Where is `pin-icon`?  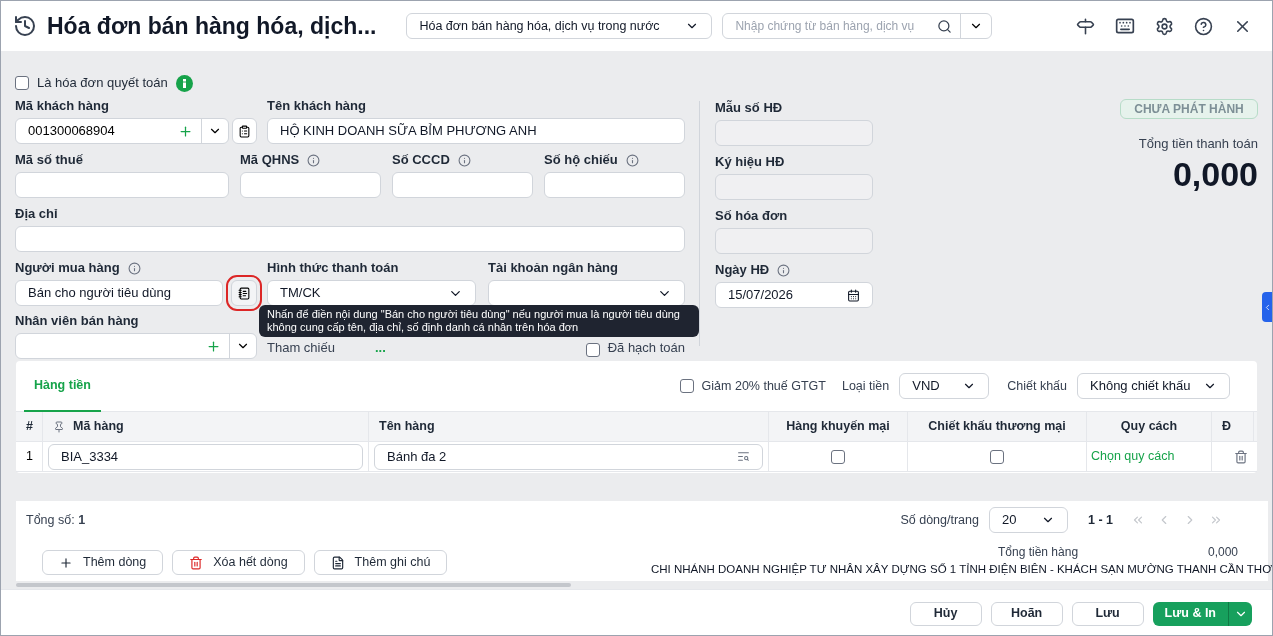 pin-icon is located at coordinates (59, 426).